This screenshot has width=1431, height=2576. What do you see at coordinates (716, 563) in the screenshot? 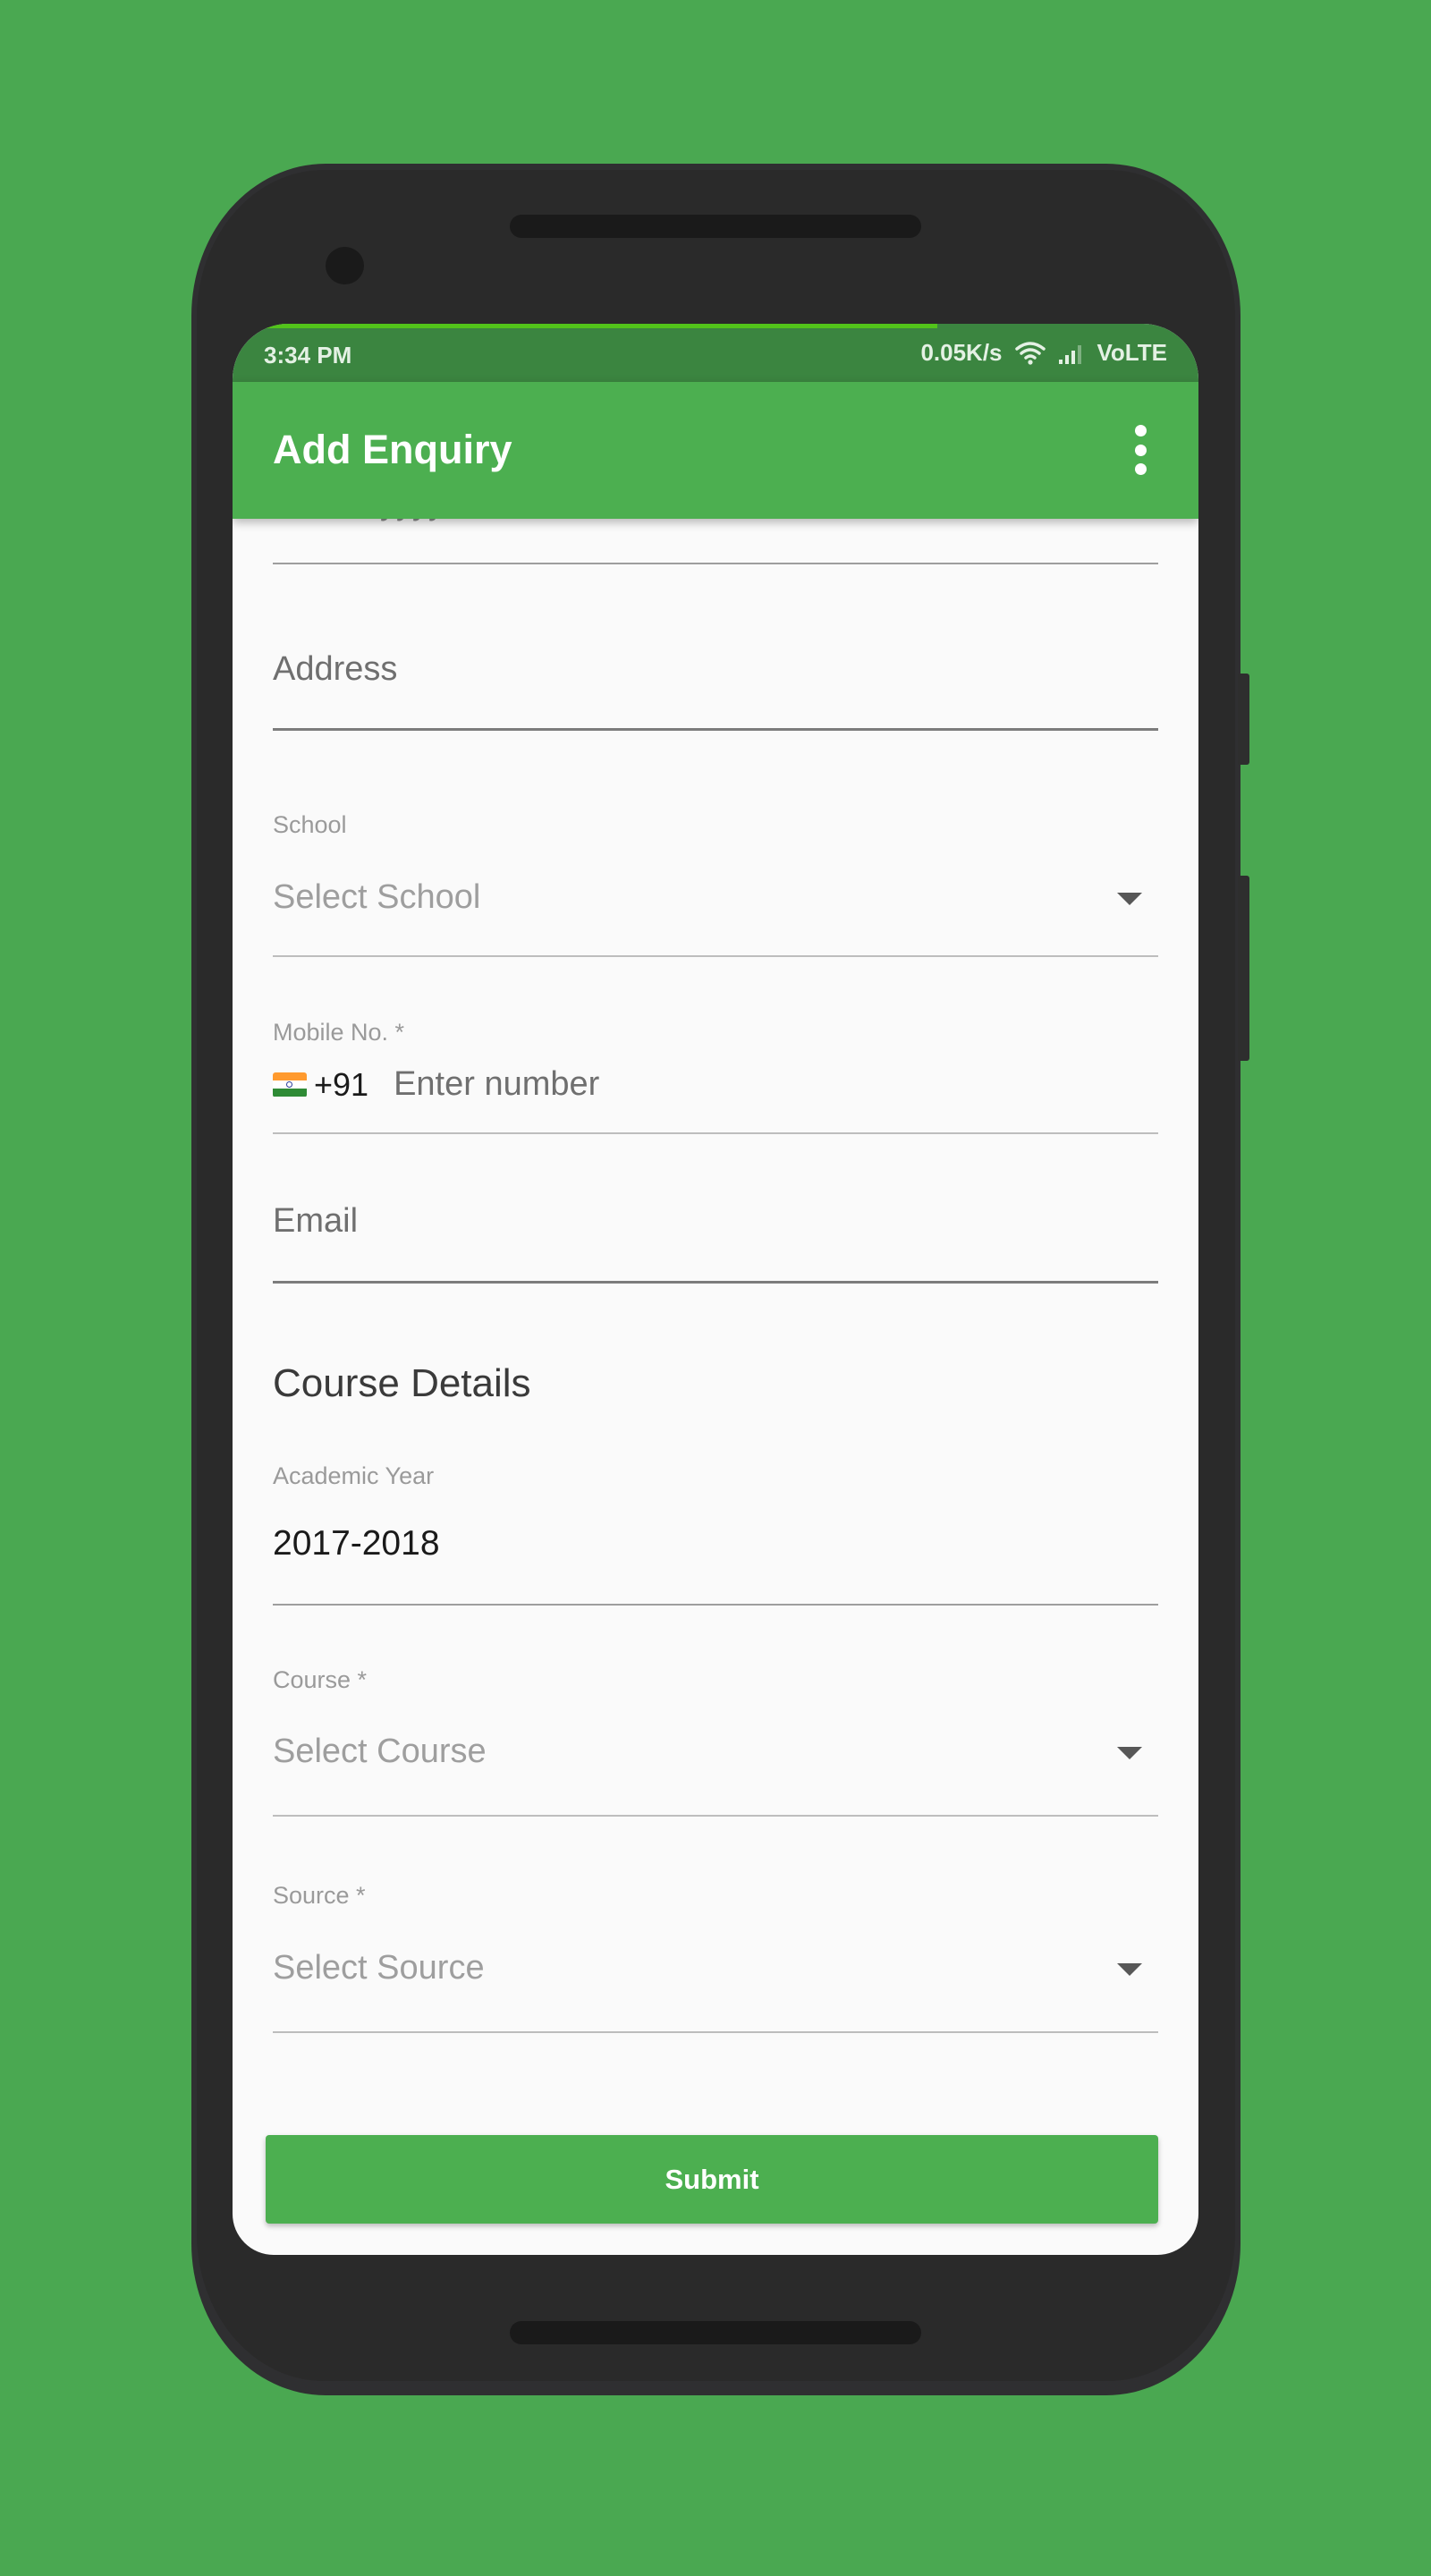
I see `dob-underline` at bounding box center [716, 563].